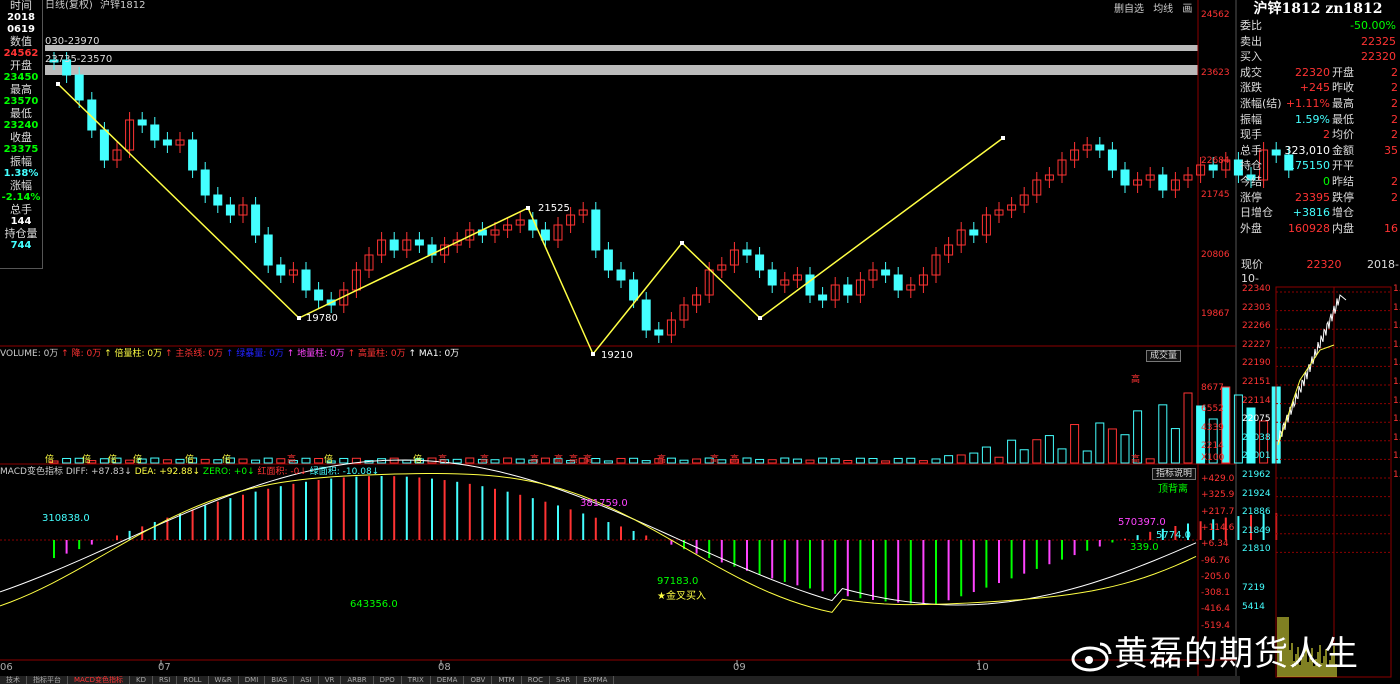  I want to click on quote-label: 现手, so click(1251, 135).